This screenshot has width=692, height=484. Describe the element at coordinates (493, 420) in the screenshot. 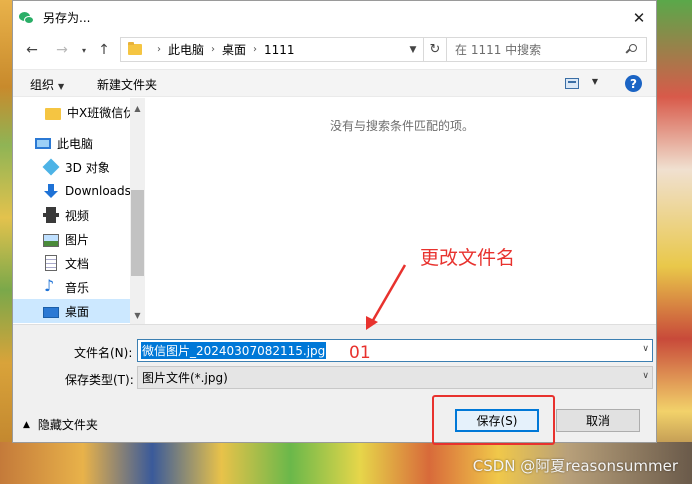

I see `annotation-highlight-box` at that location.